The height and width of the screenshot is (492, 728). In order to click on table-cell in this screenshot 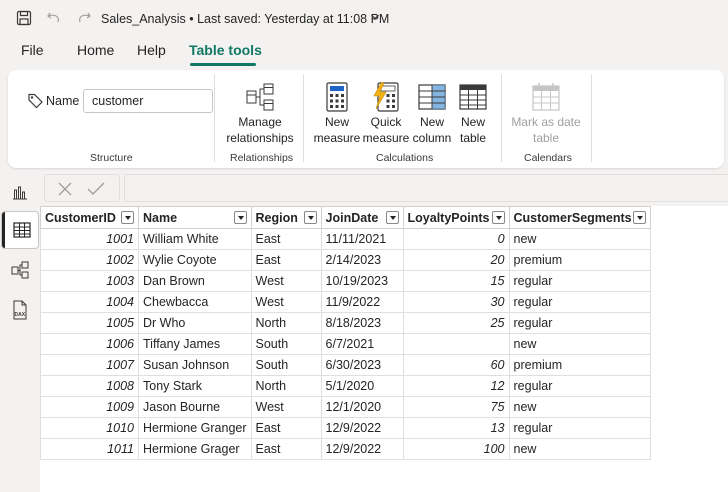, I will do `click(456, 344)`.